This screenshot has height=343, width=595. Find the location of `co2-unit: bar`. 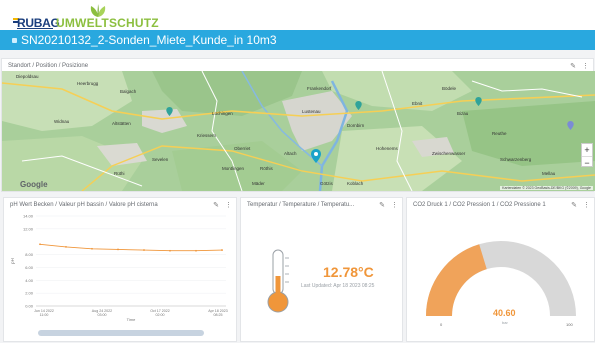

co2-unit: bar is located at coordinates (505, 322).